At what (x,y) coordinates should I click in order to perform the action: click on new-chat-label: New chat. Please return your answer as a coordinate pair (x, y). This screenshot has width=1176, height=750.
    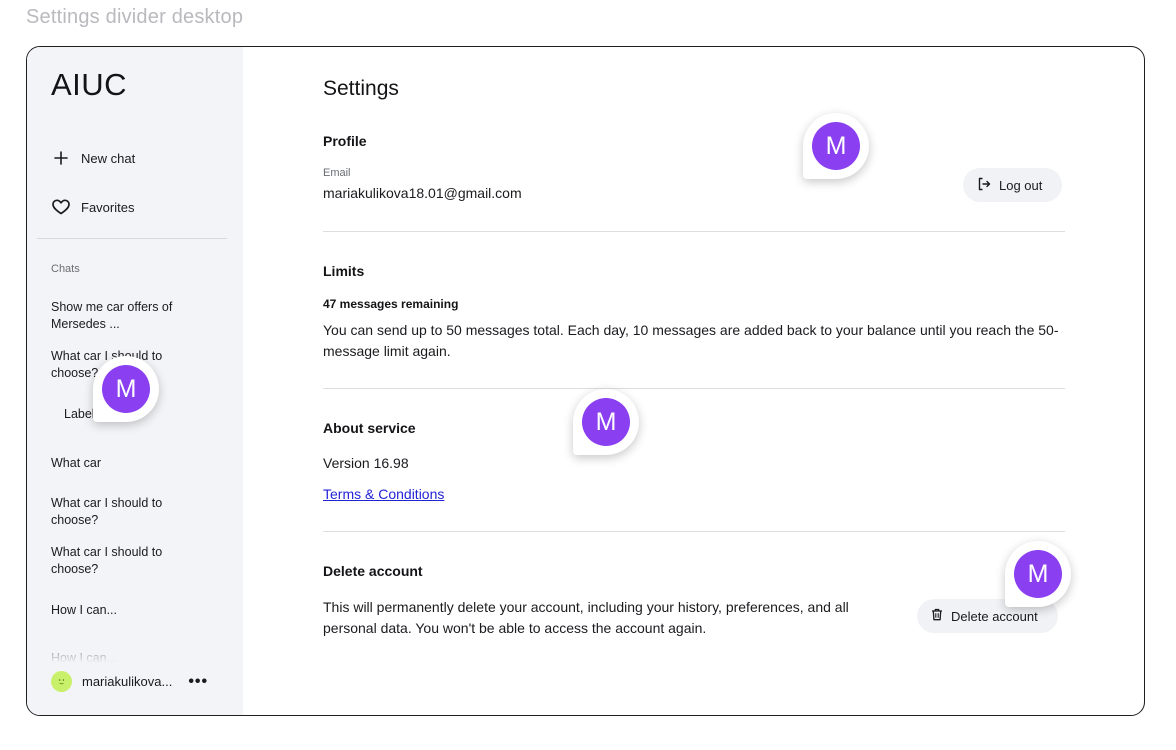
    Looking at the image, I should click on (108, 158).